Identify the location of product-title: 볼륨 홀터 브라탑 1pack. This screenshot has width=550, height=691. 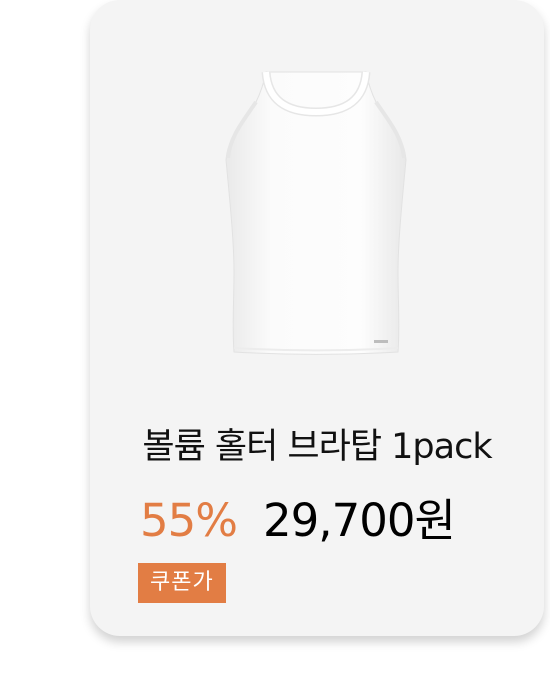
(317, 443).